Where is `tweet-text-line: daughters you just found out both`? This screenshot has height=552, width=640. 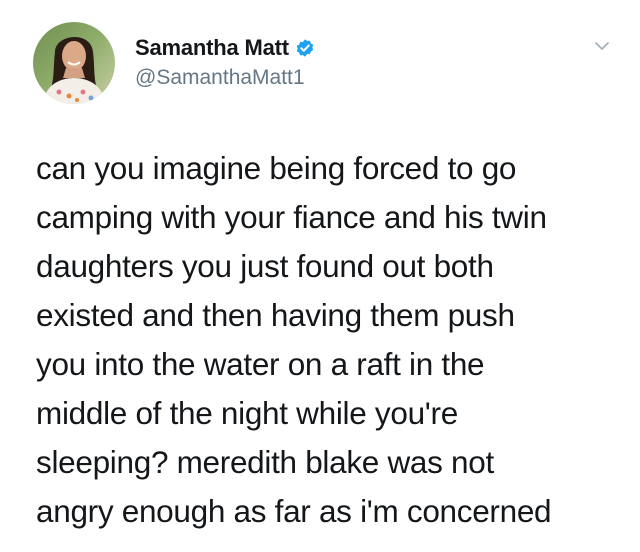 tweet-text-line: daughters you just found out both is located at coordinates (265, 266).